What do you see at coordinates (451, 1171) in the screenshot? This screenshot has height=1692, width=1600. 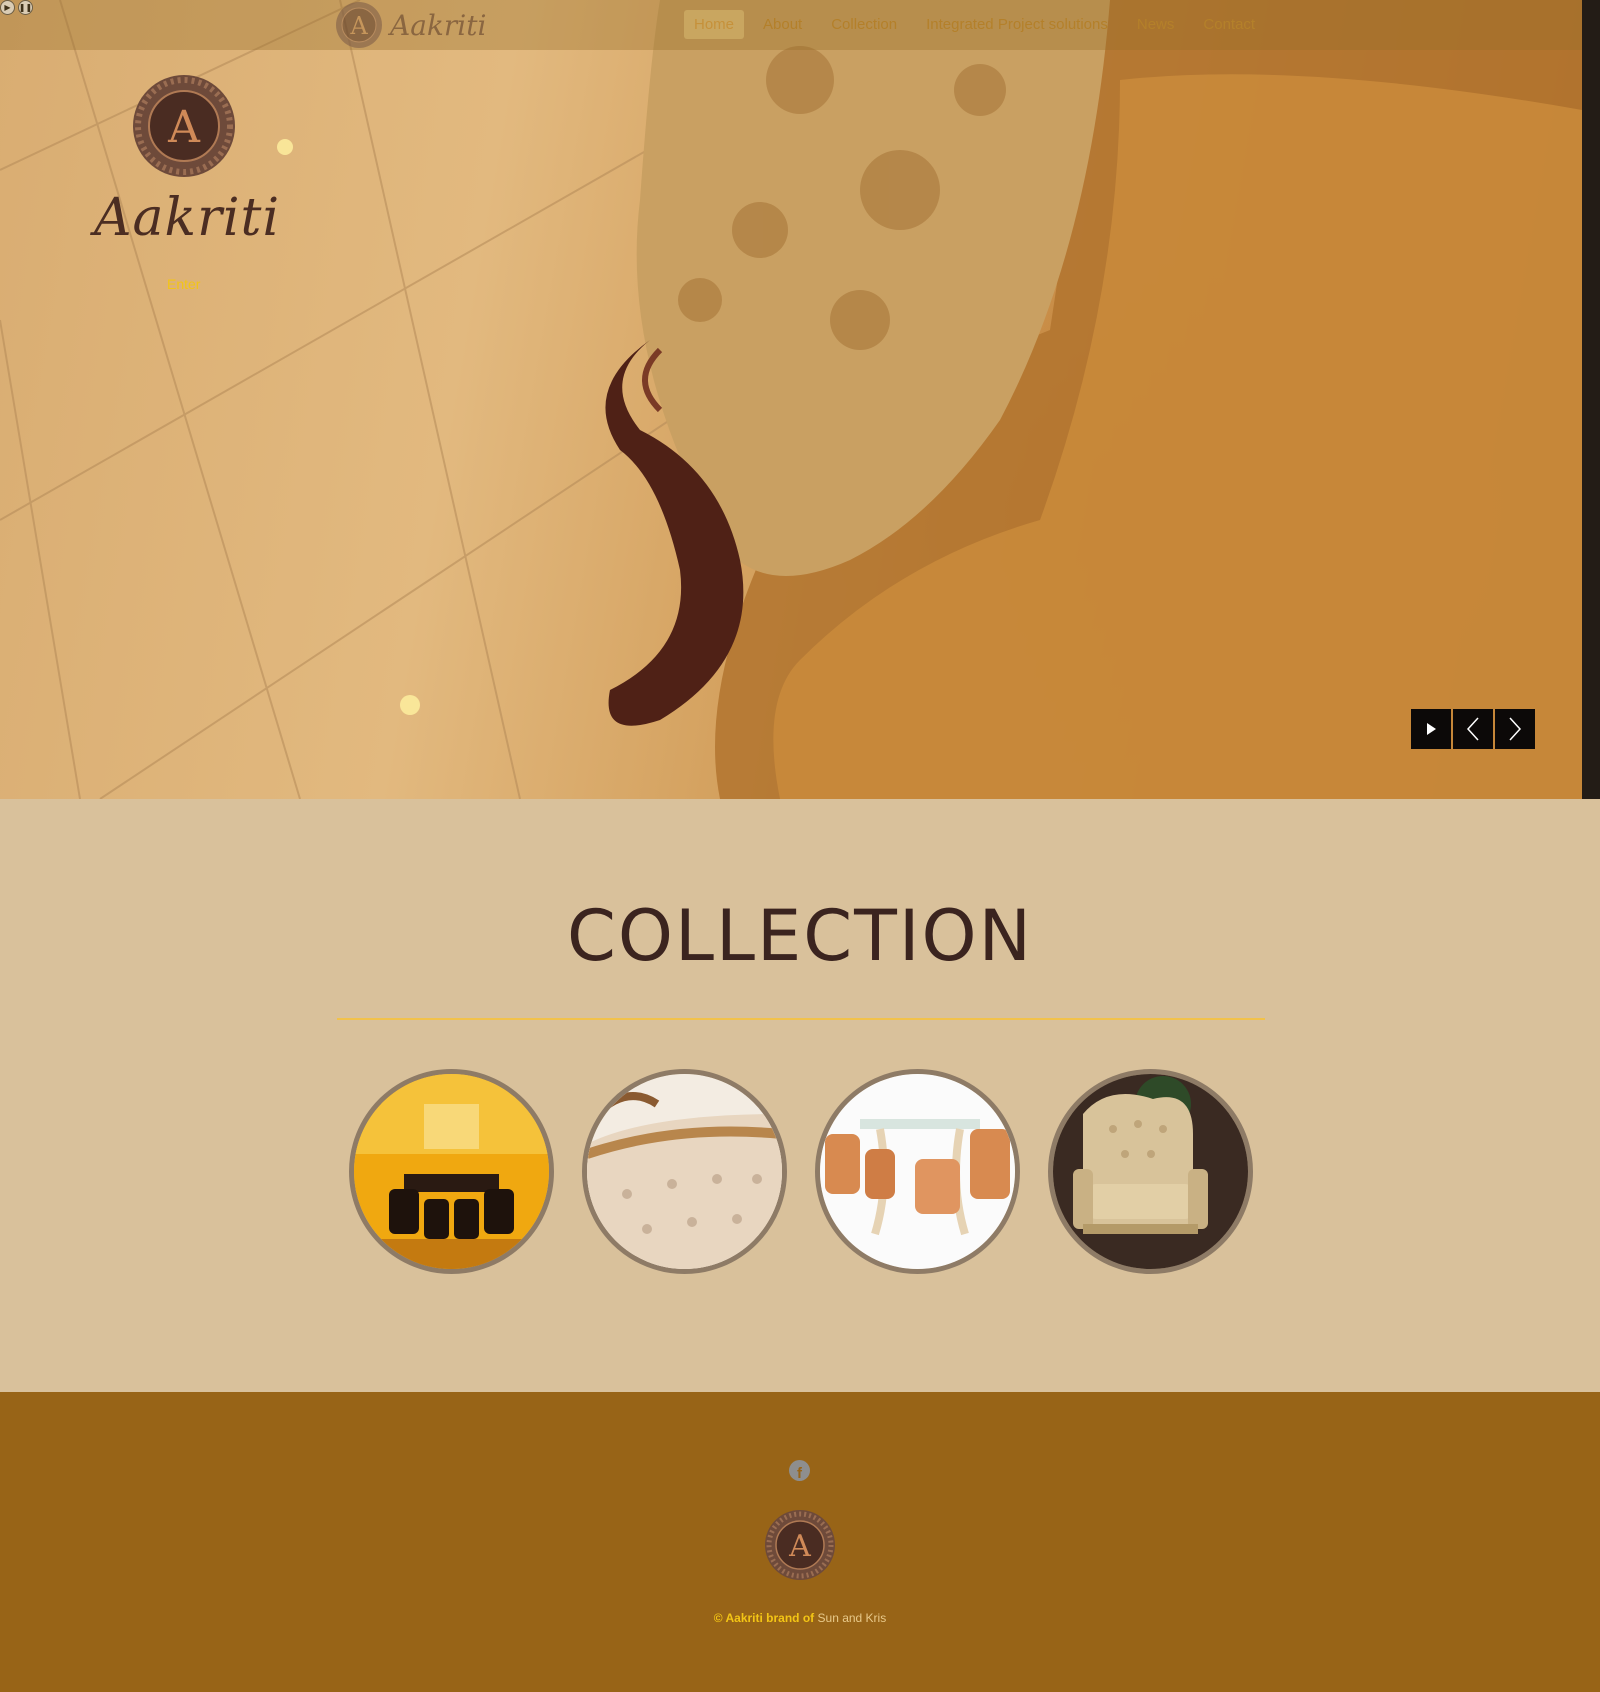 I see `collection-item-office-interior` at bounding box center [451, 1171].